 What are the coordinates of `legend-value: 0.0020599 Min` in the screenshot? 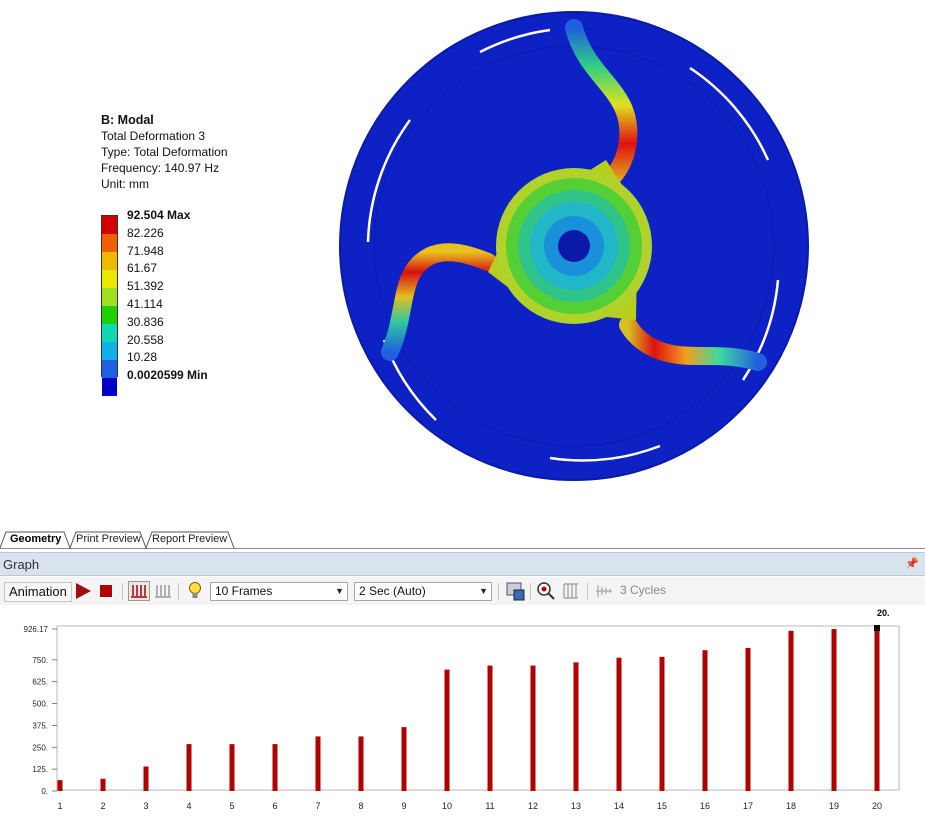 It's located at (167, 375).